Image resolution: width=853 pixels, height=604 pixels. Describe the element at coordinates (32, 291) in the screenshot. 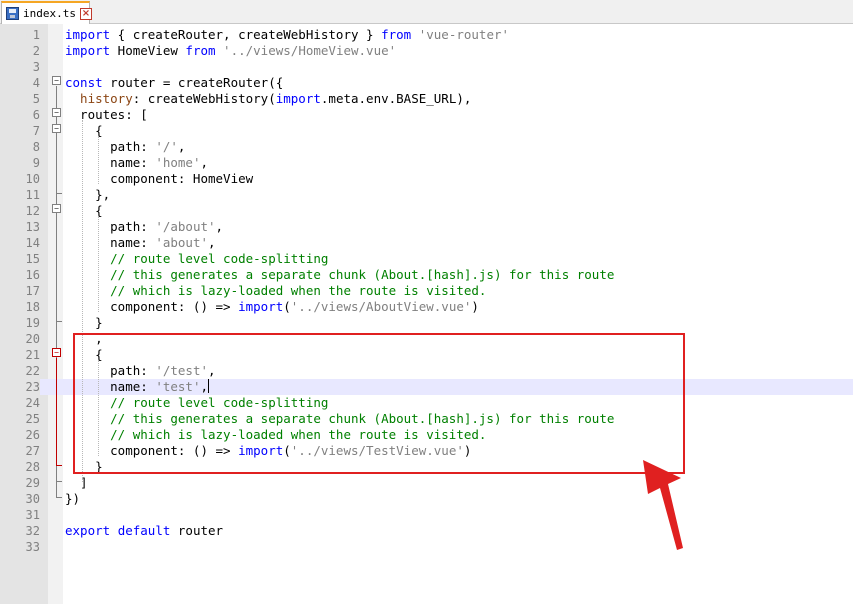

I see `line-number: 17` at that location.